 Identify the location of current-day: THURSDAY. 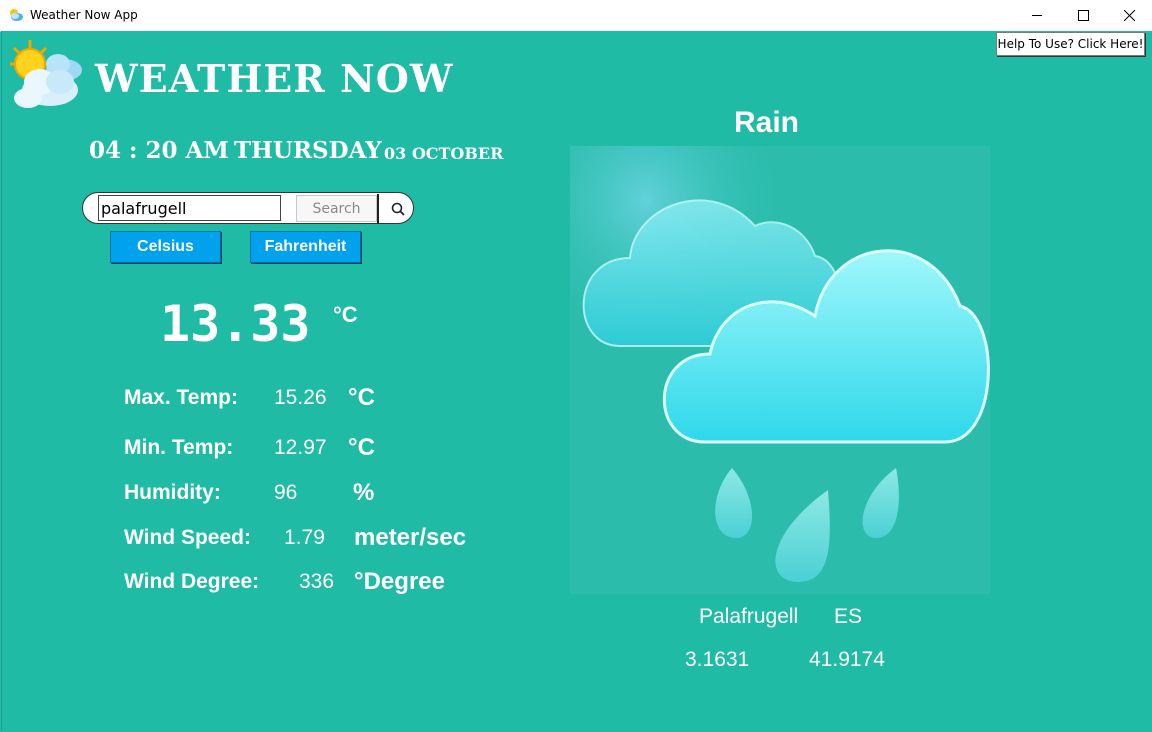
(308, 150).